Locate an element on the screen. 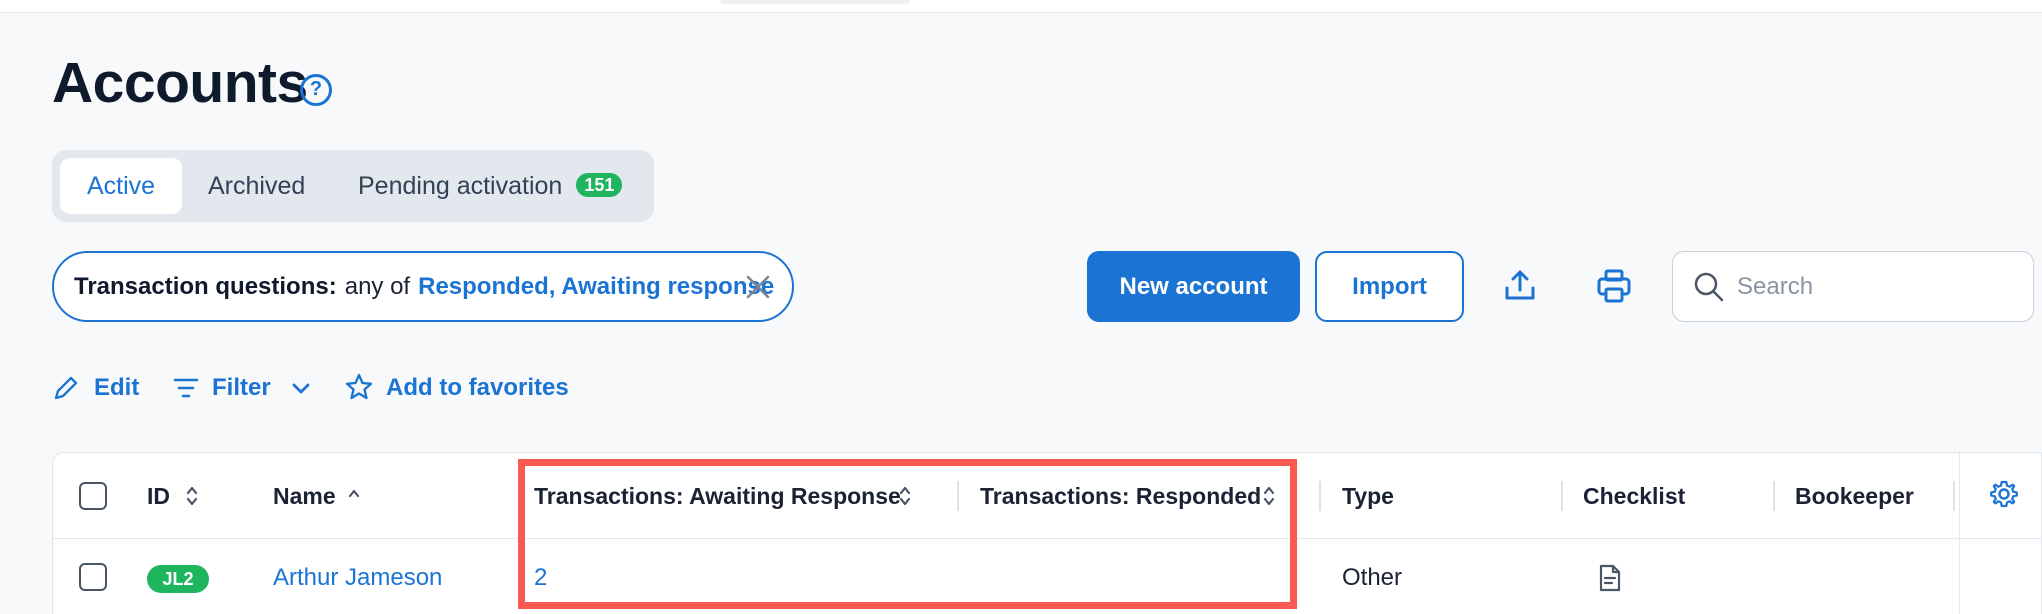  highlight-annotation-box is located at coordinates (907, 534).